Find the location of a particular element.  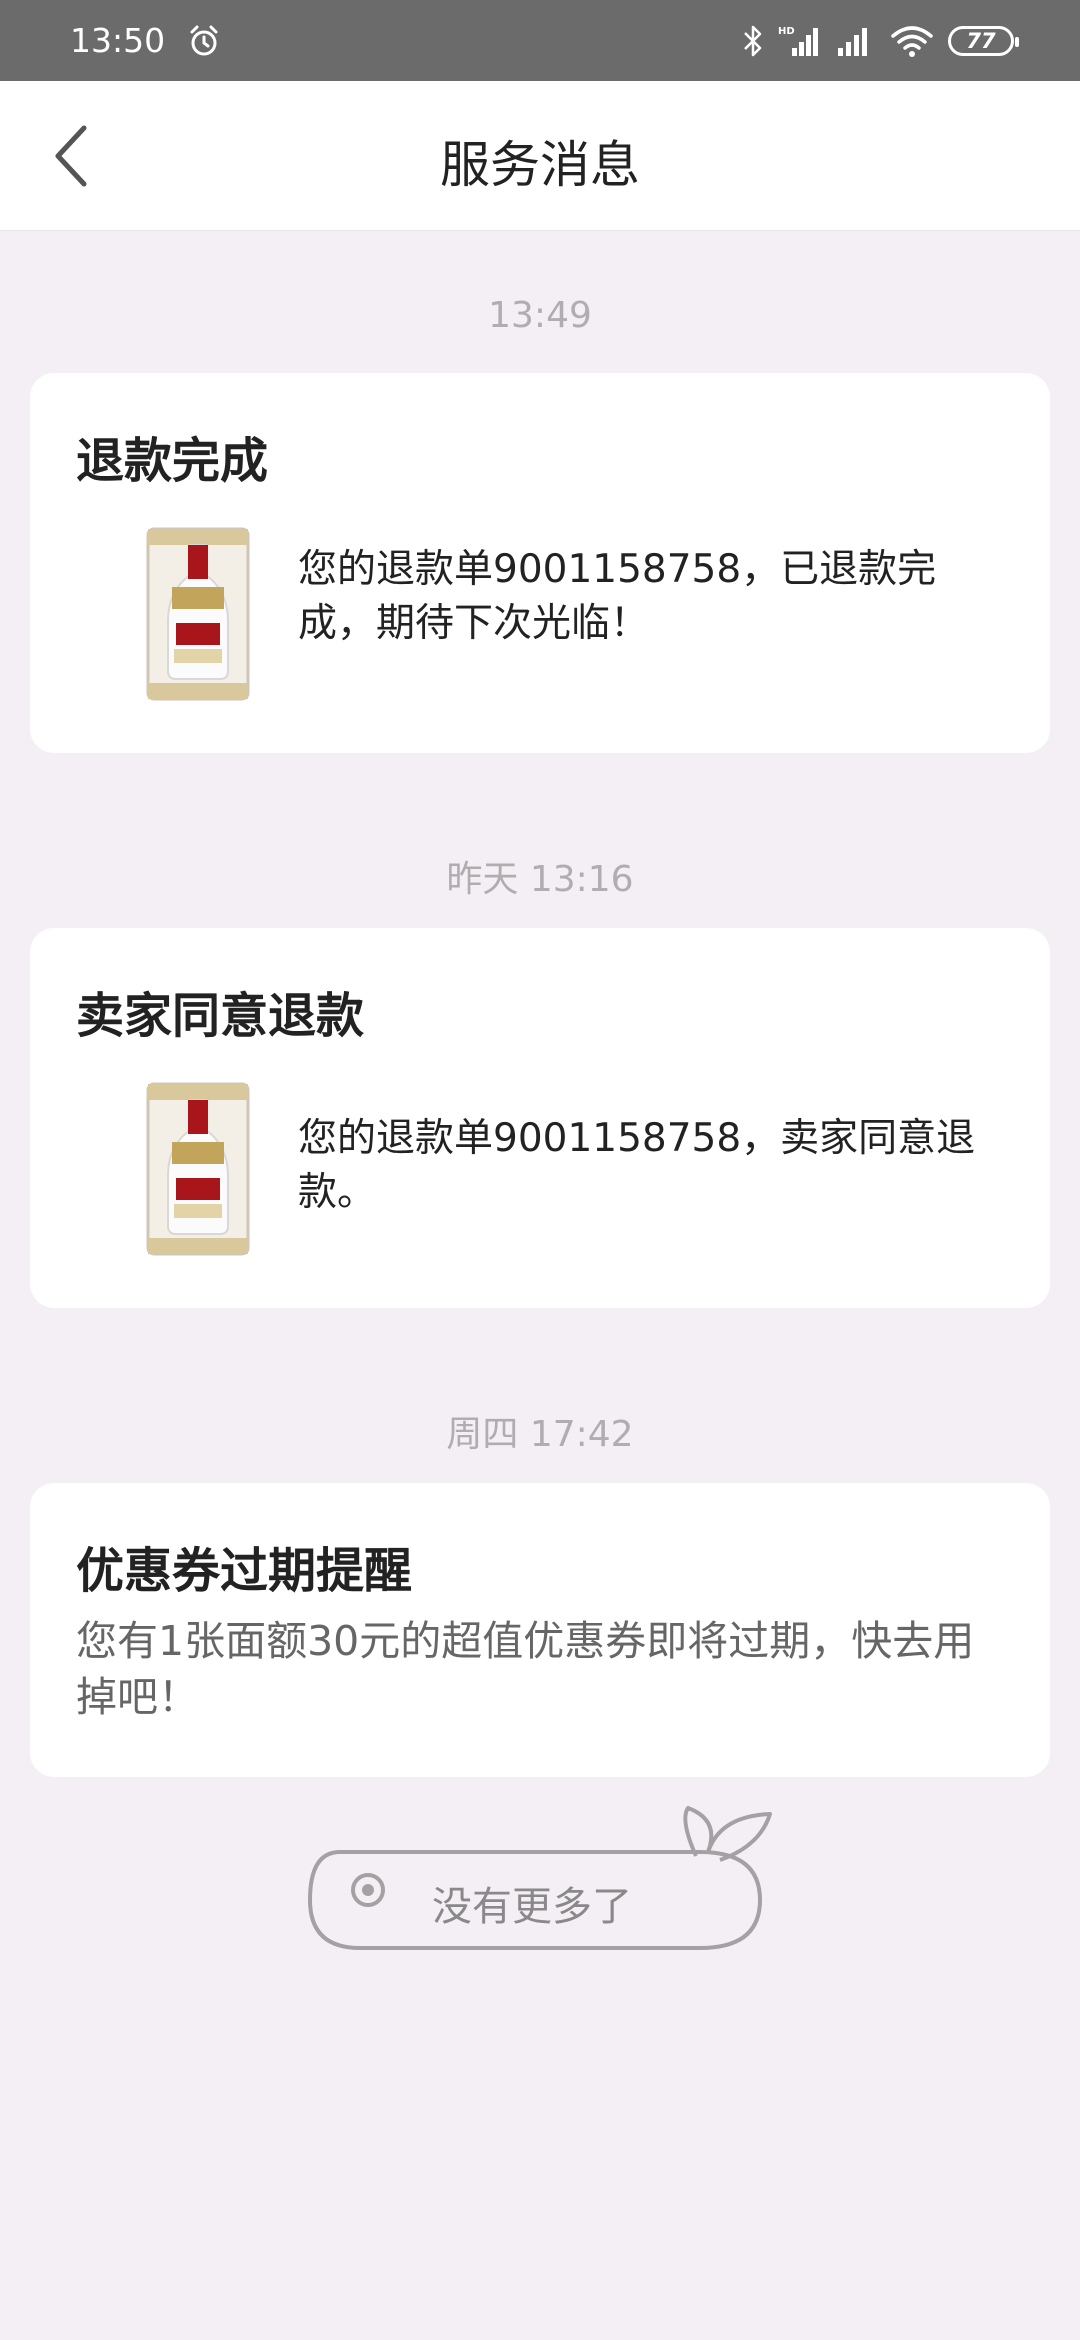

no-more-indicator: 没有更多了 is located at coordinates (540, 1880).